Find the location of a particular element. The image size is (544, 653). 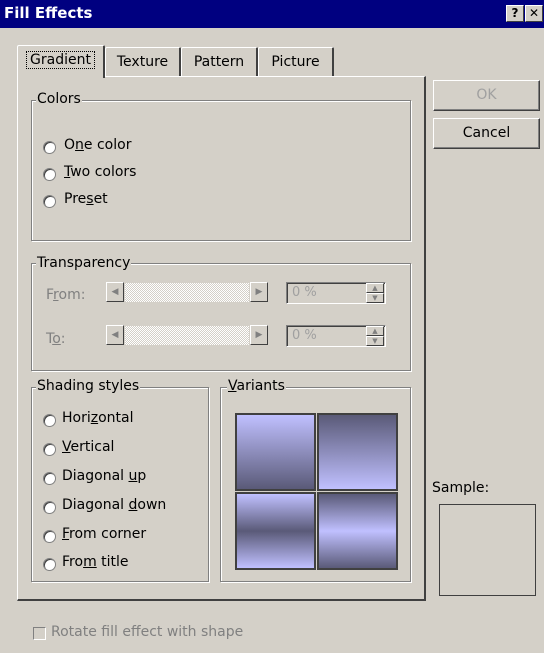

tab-gradient-label: Gradient is located at coordinates (60, 60).